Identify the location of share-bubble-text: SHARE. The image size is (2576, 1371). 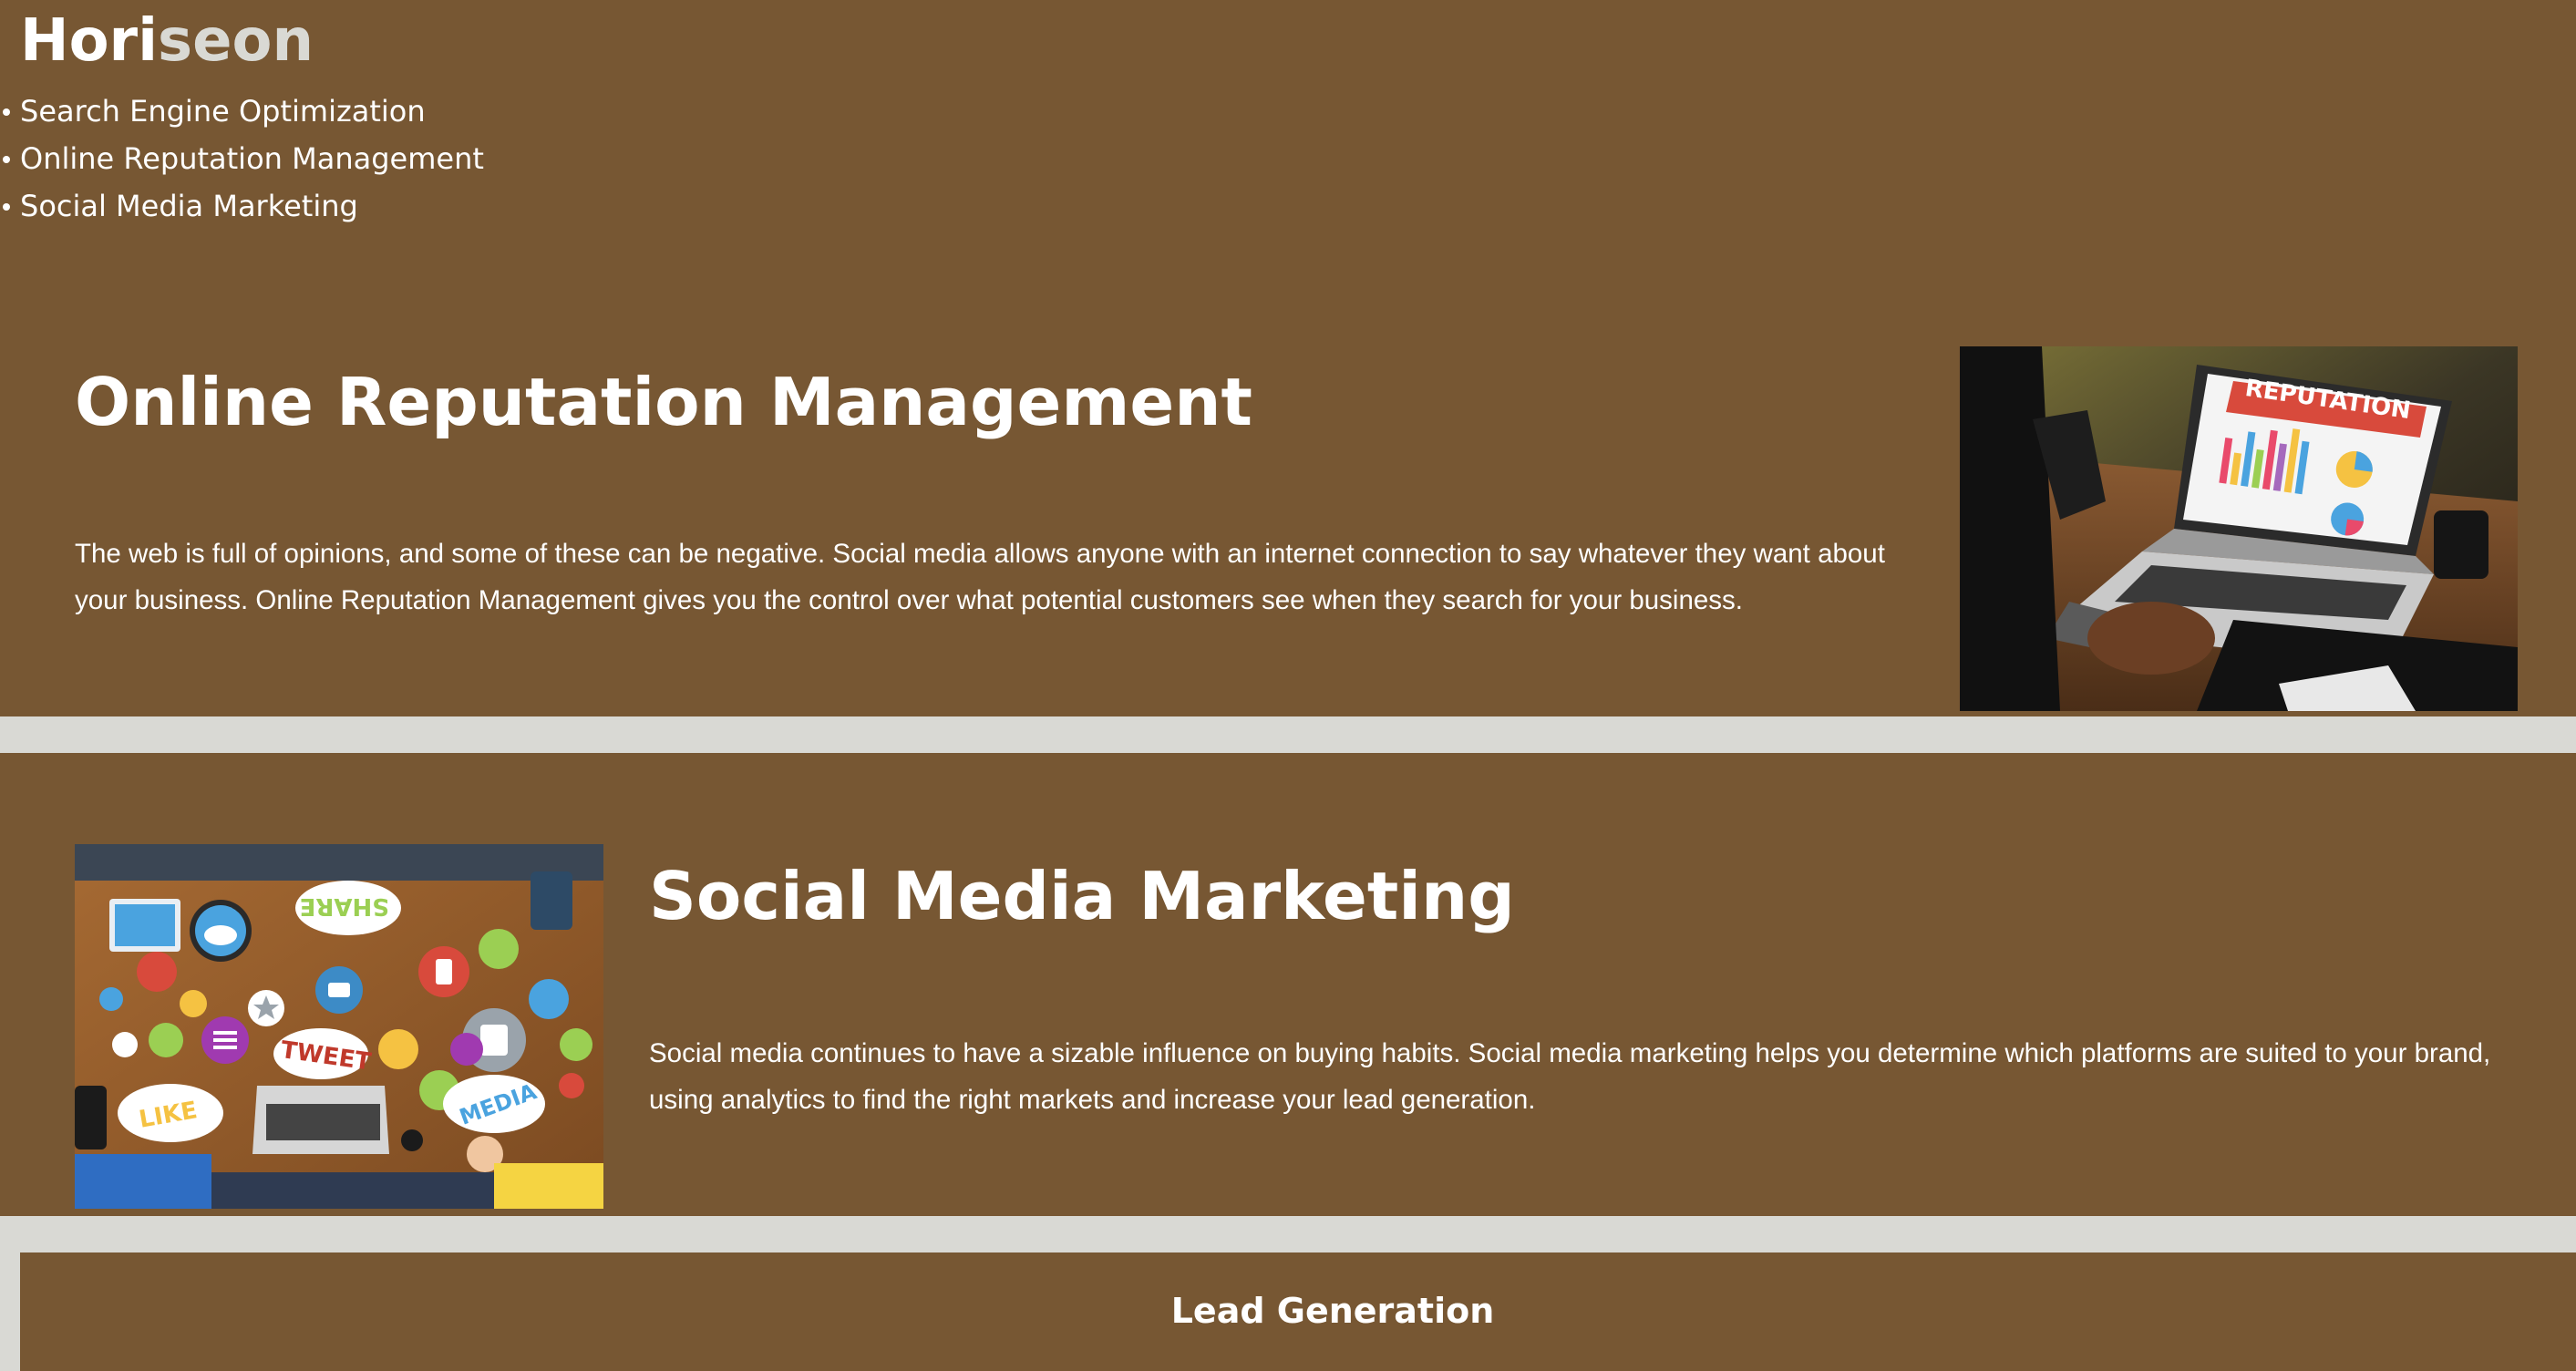
(344, 906).